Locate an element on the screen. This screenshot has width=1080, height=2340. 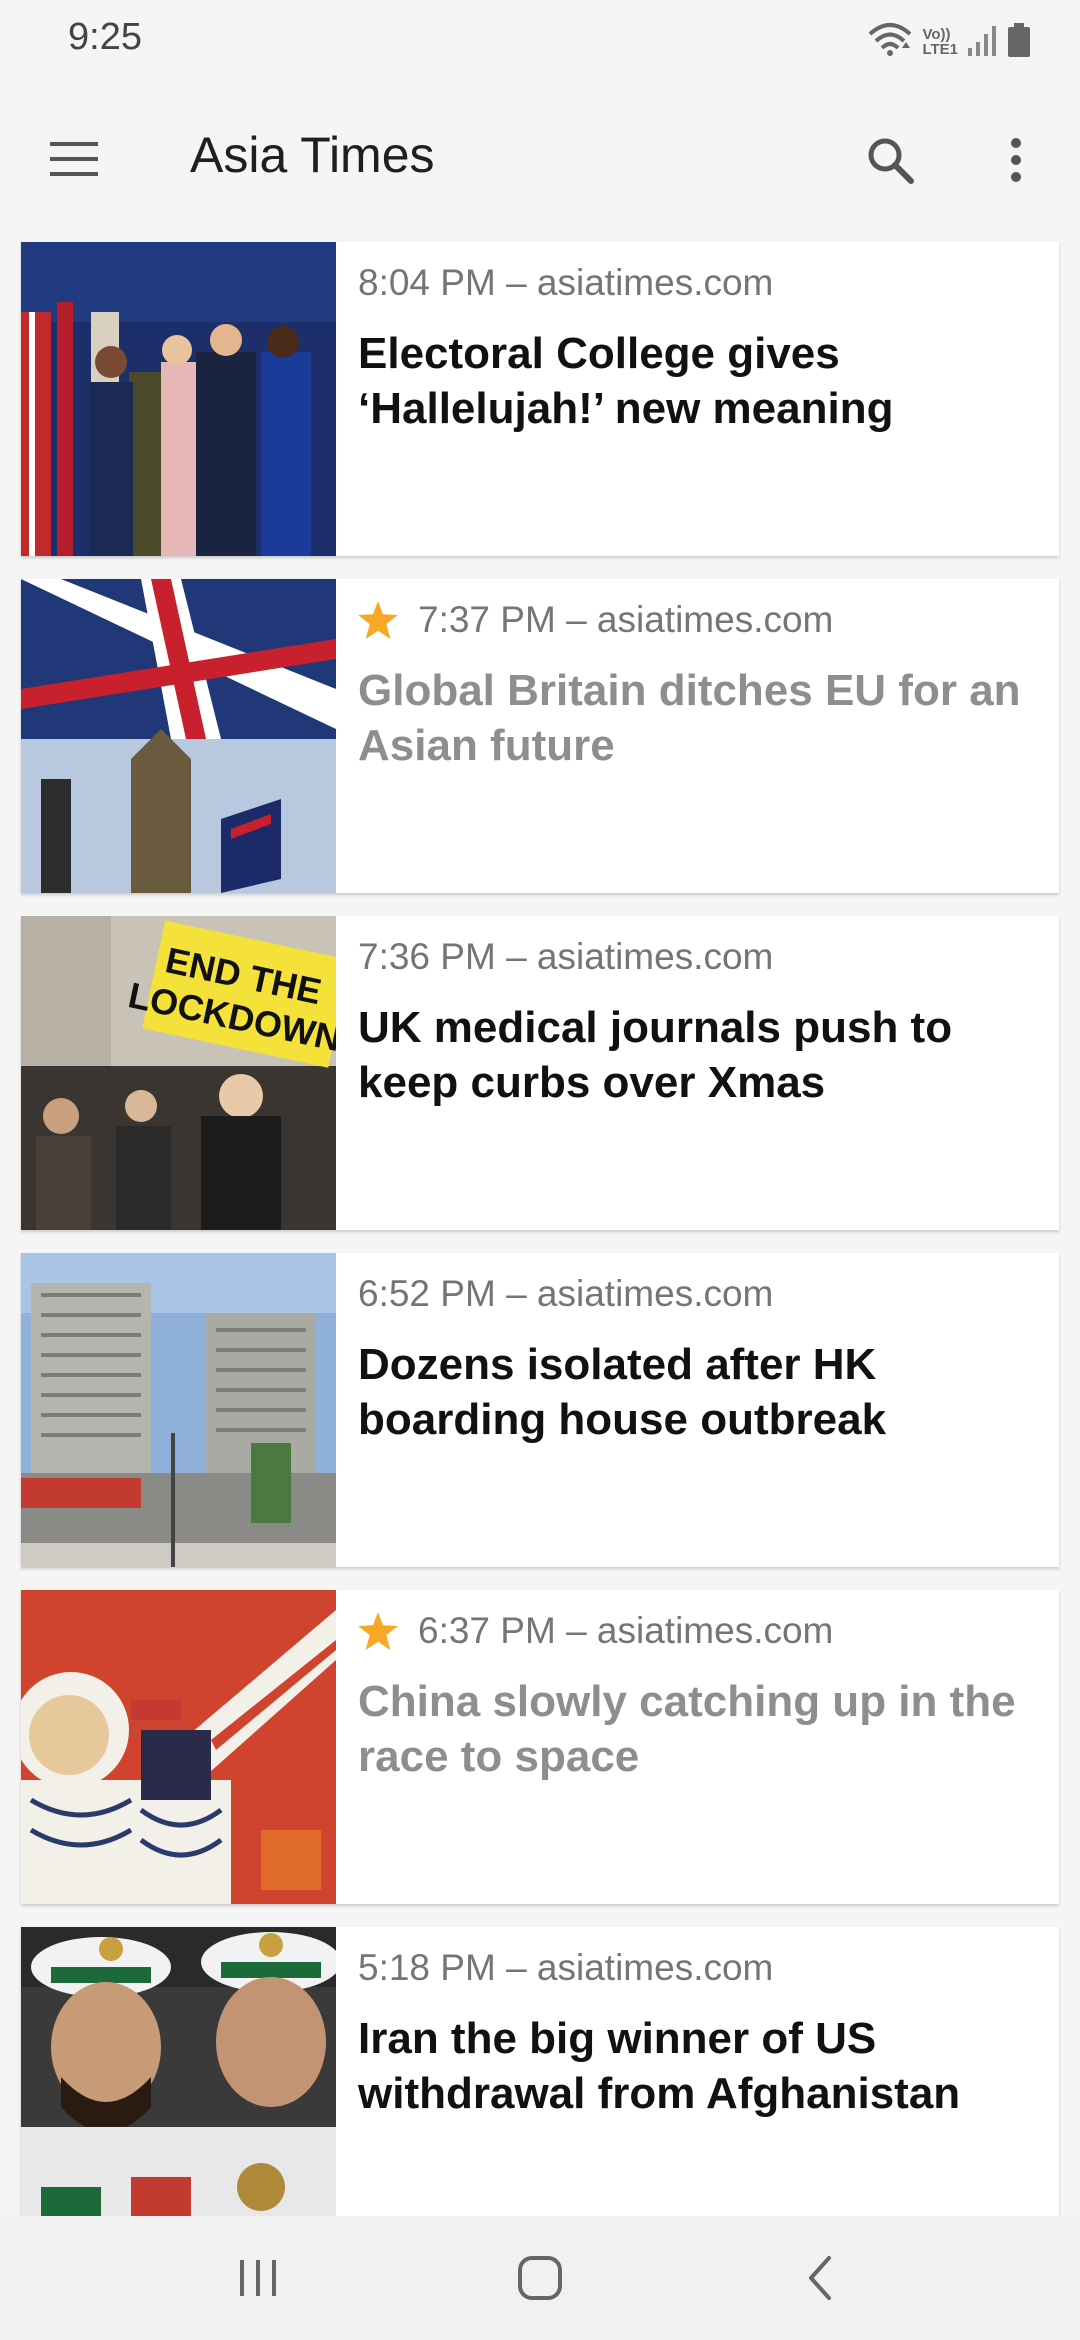
recents-icon is located at coordinates (258, 2278).